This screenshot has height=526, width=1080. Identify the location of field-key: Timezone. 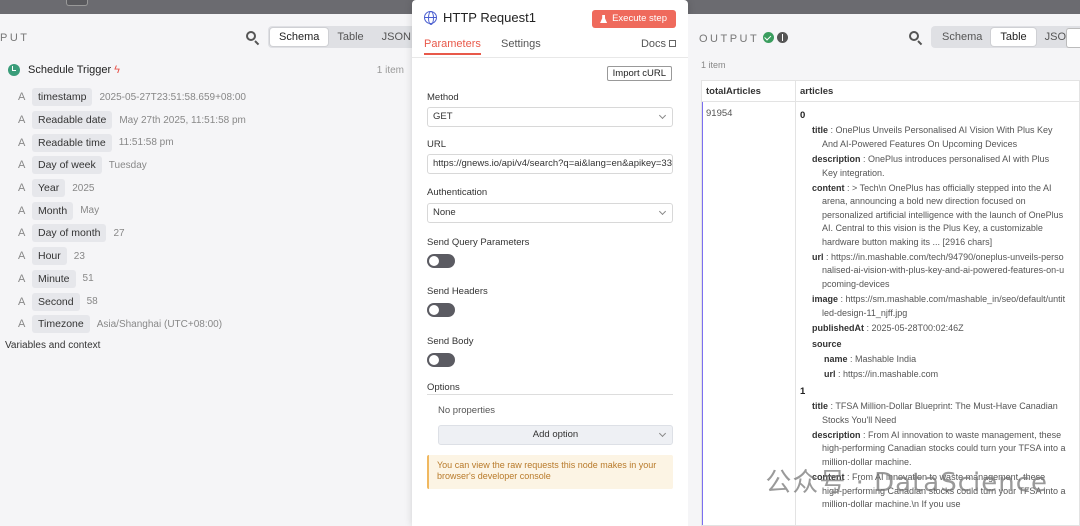
(61, 324).